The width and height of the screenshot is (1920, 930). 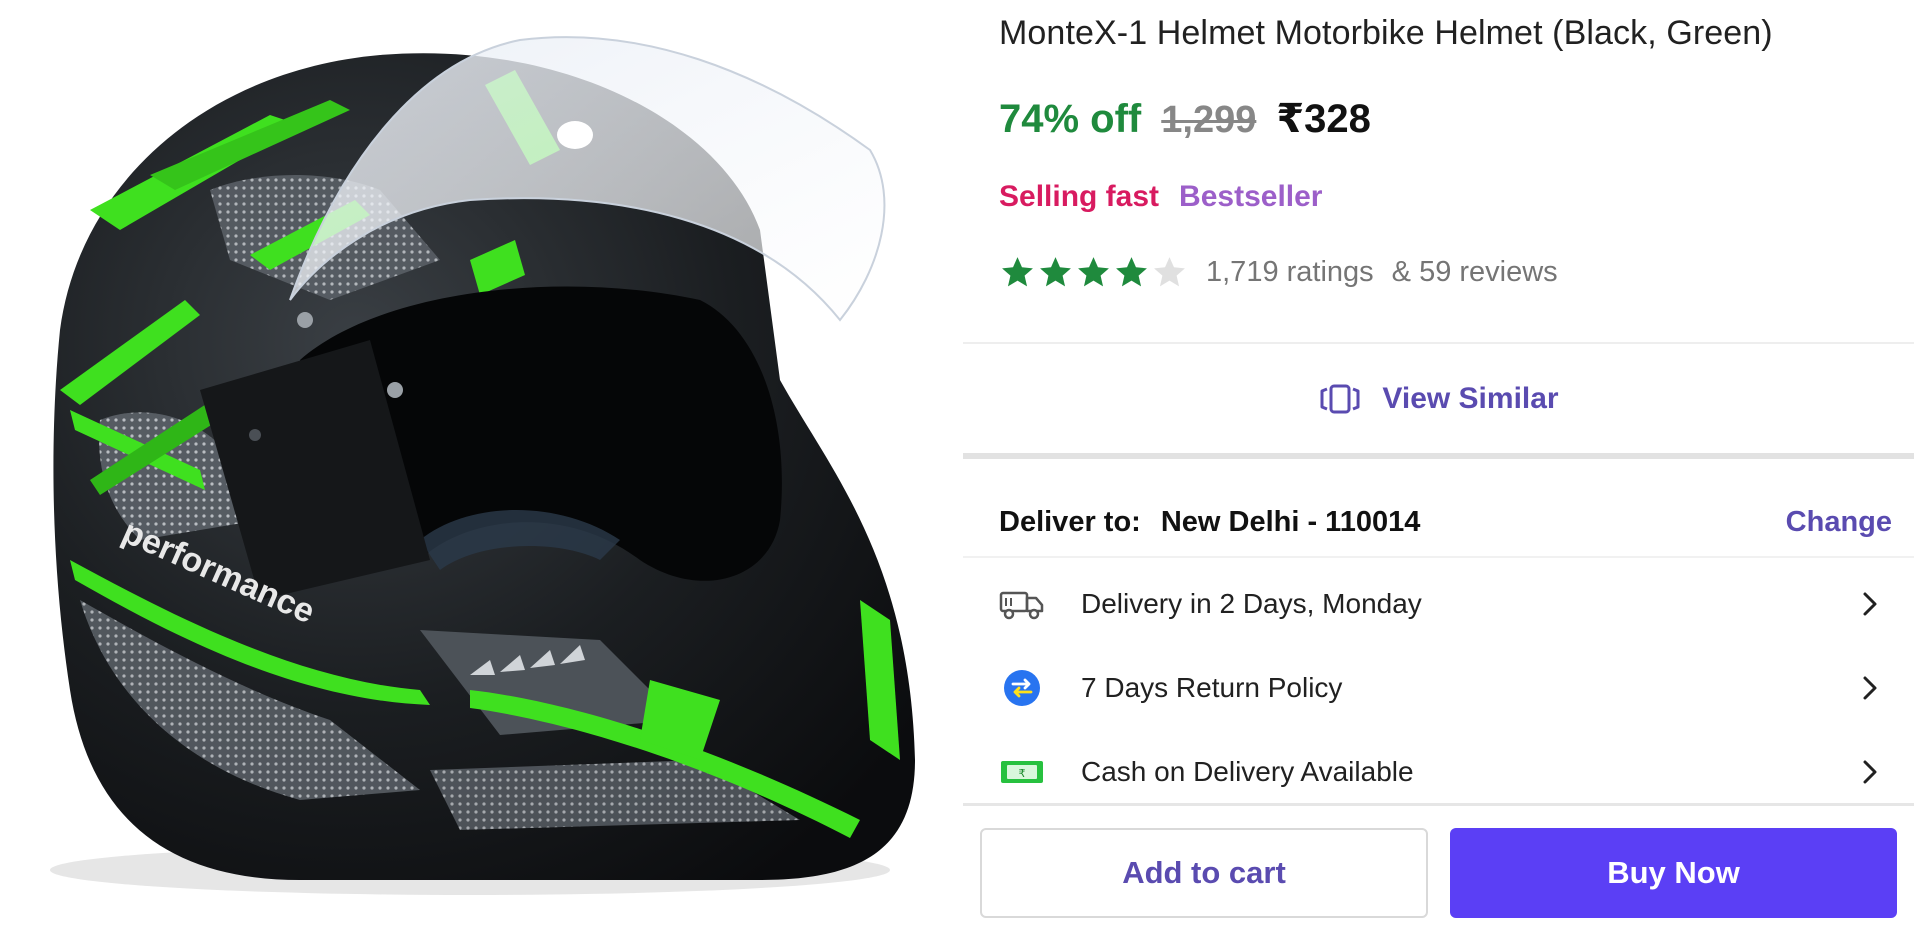 What do you see at coordinates (1247, 771) in the screenshot?
I see `cash-on-delivery-label: Cash on Delivery Available` at bounding box center [1247, 771].